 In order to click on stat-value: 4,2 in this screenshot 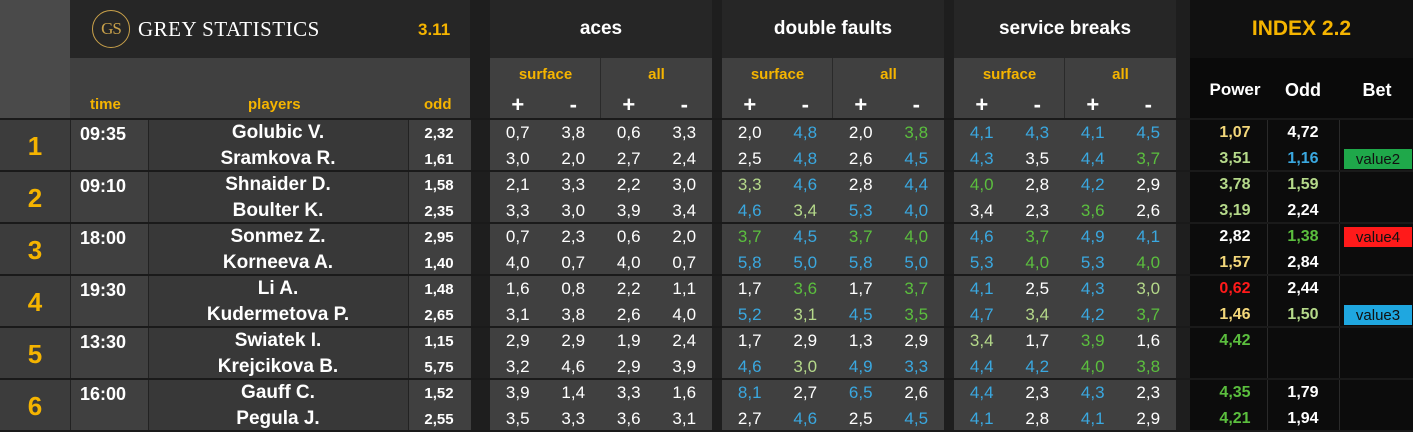, I will do `click(1092, 314)`.